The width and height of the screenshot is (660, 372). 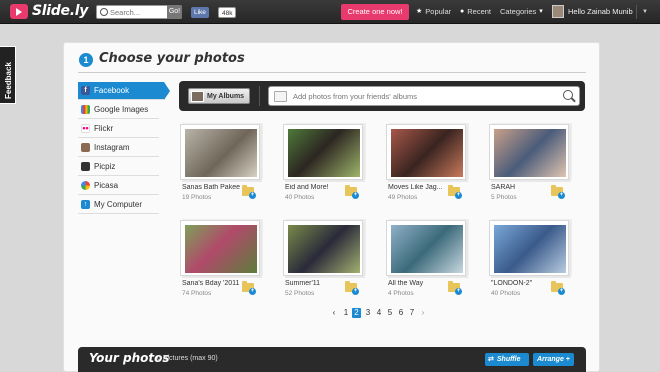 What do you see at coordinates (379, 313) in the screenshot?
I see `pagination-page: 4` at bounding box center [379, 313].